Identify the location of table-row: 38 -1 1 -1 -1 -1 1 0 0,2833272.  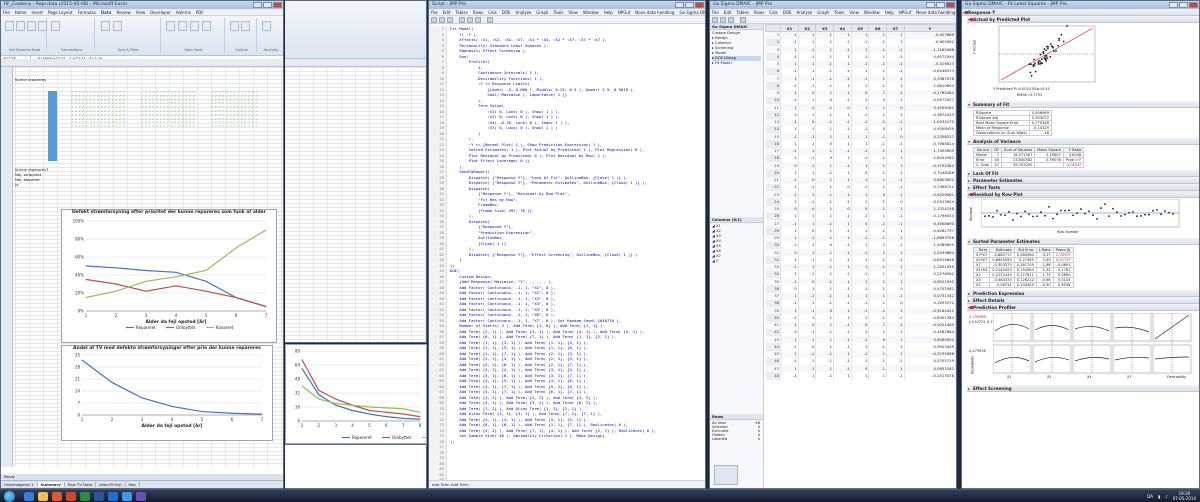
(860, 303).